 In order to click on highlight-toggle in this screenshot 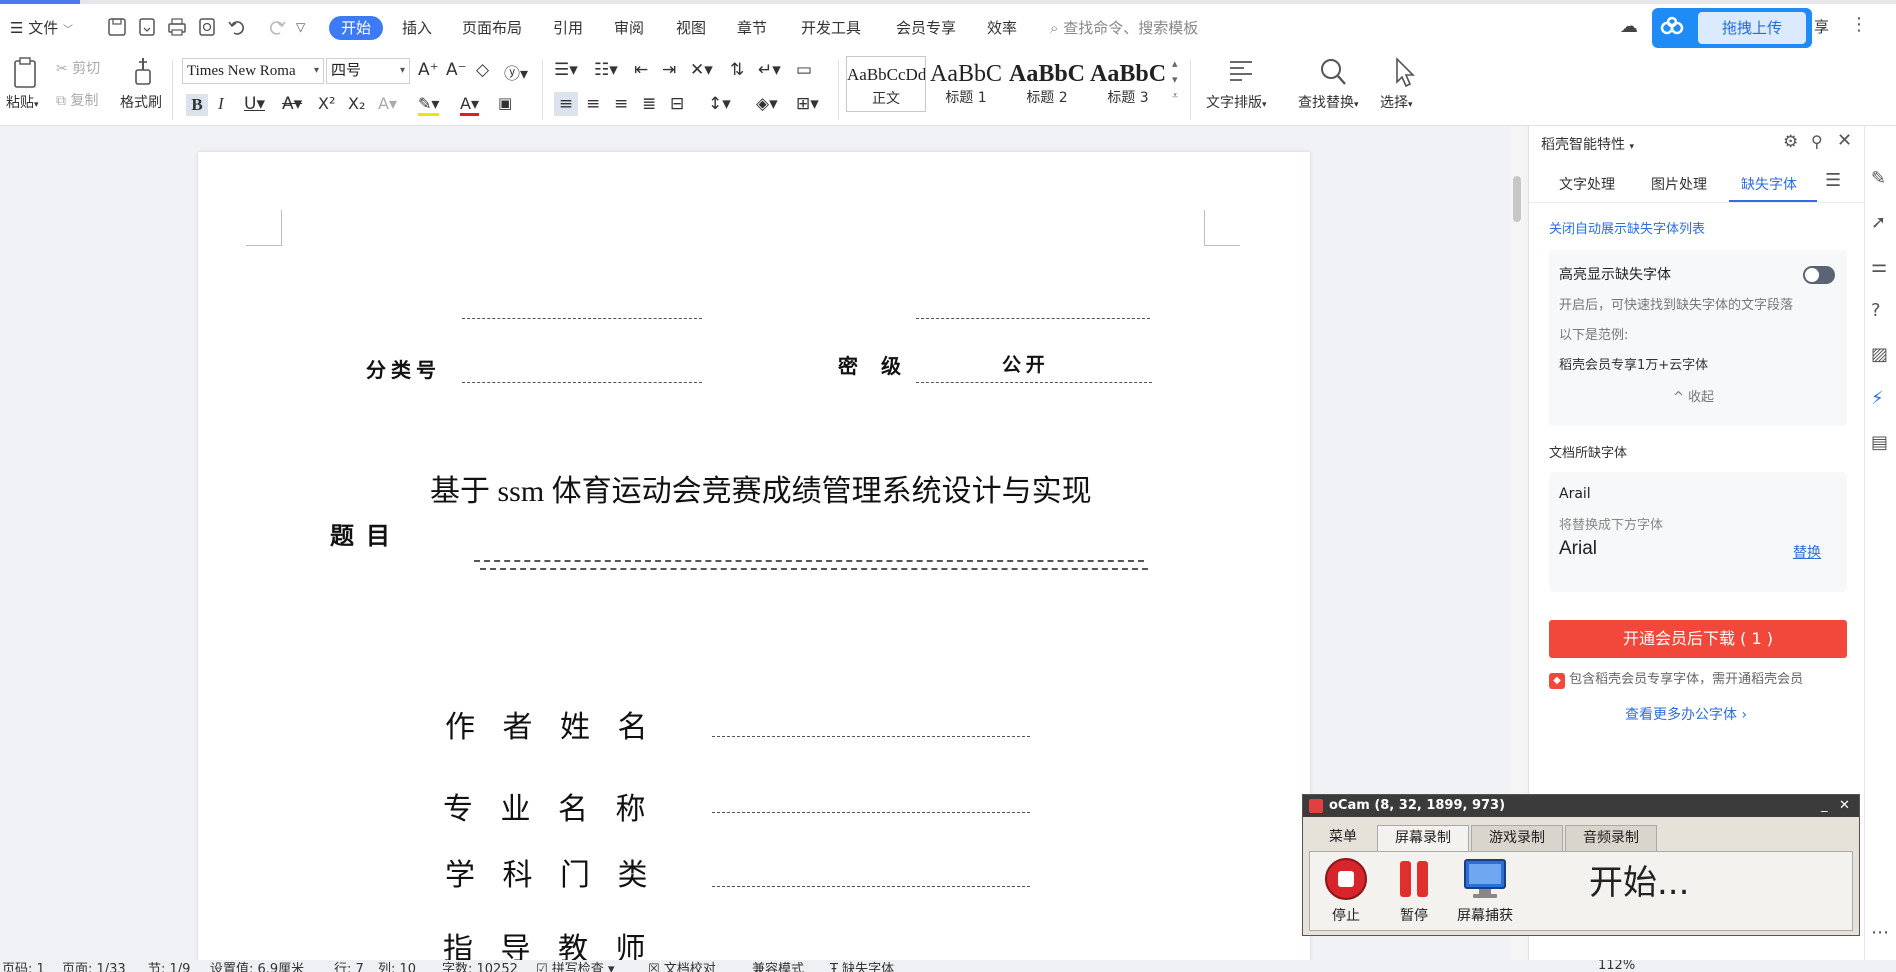, I will do `click(1819, 275)`.